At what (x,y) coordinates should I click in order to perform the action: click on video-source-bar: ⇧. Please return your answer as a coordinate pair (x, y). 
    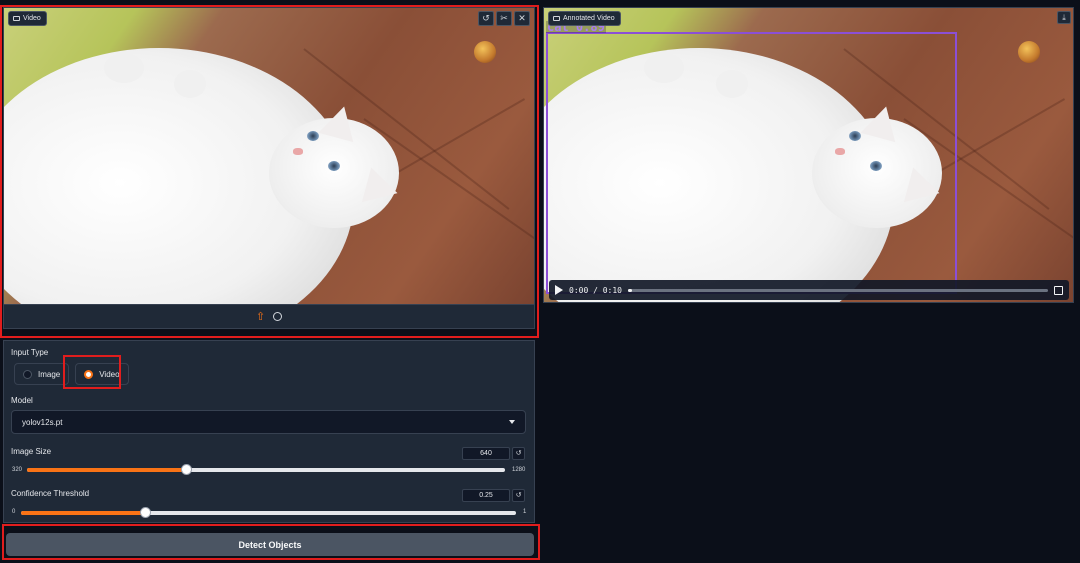
    Looking at the image, I should click on (269, 316).